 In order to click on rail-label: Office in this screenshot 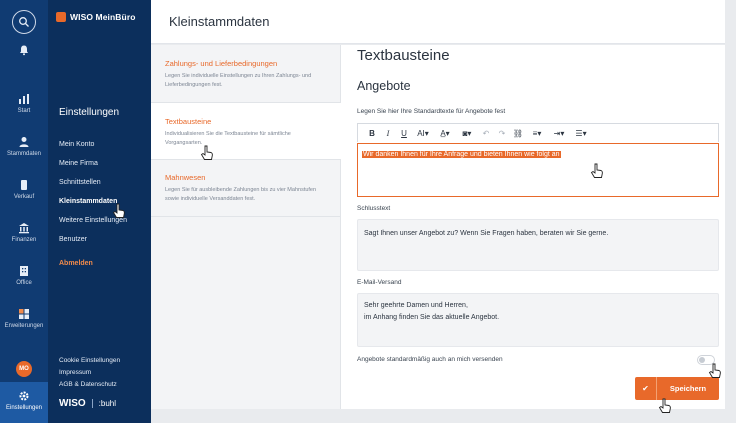, I will do `click(24, 283)`.